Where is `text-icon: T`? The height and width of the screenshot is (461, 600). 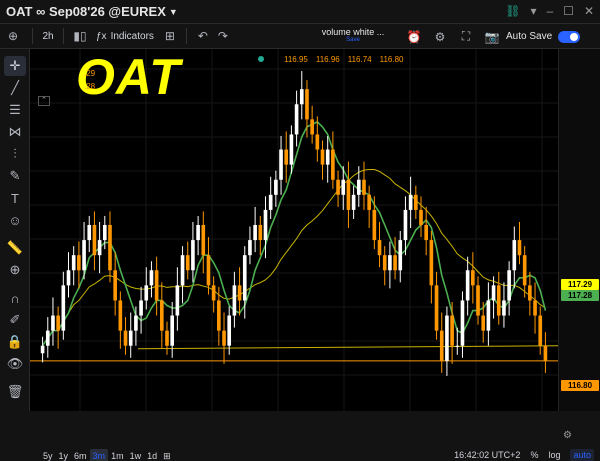
text-icon: T is located at coordinates (15, 198).